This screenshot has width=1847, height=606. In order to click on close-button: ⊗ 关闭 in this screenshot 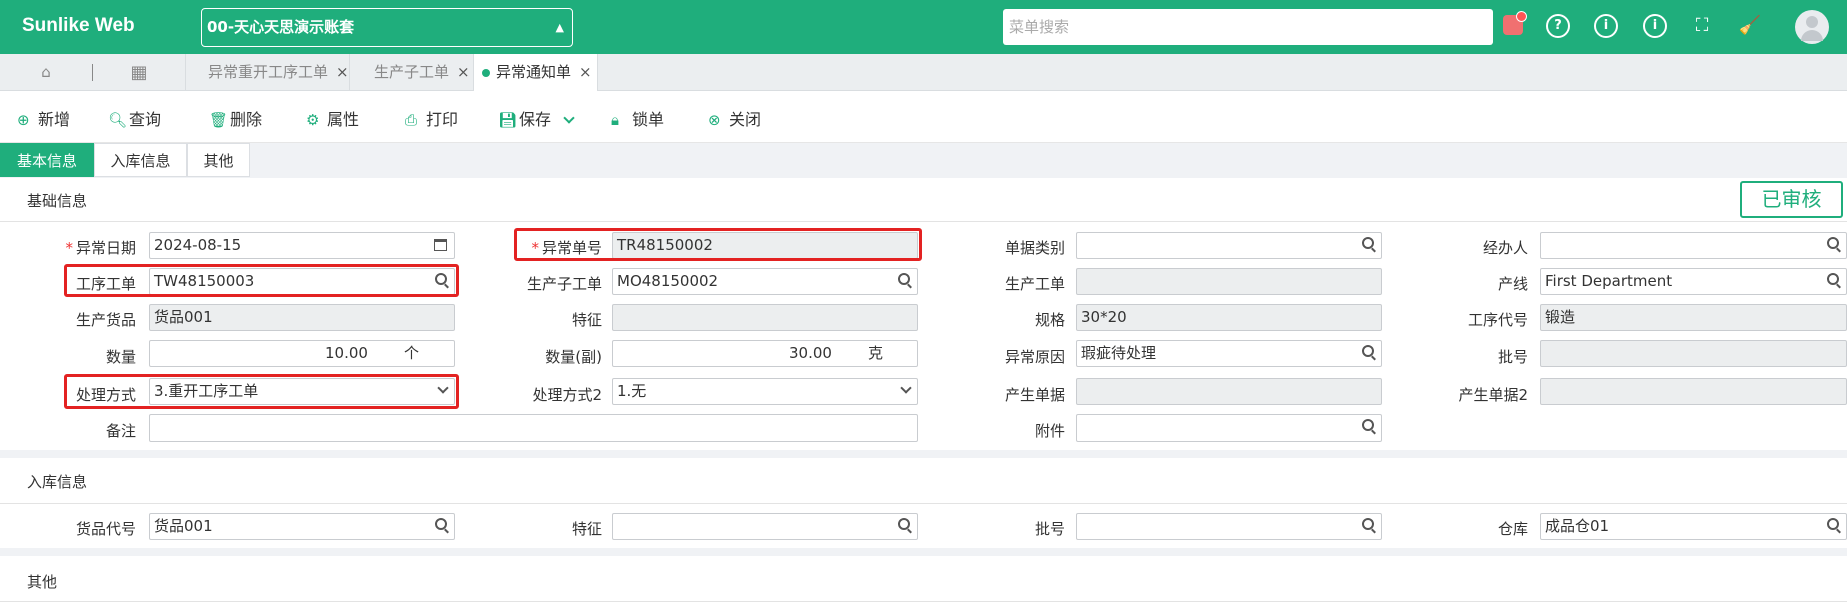, I will do `click(734, 118)`.